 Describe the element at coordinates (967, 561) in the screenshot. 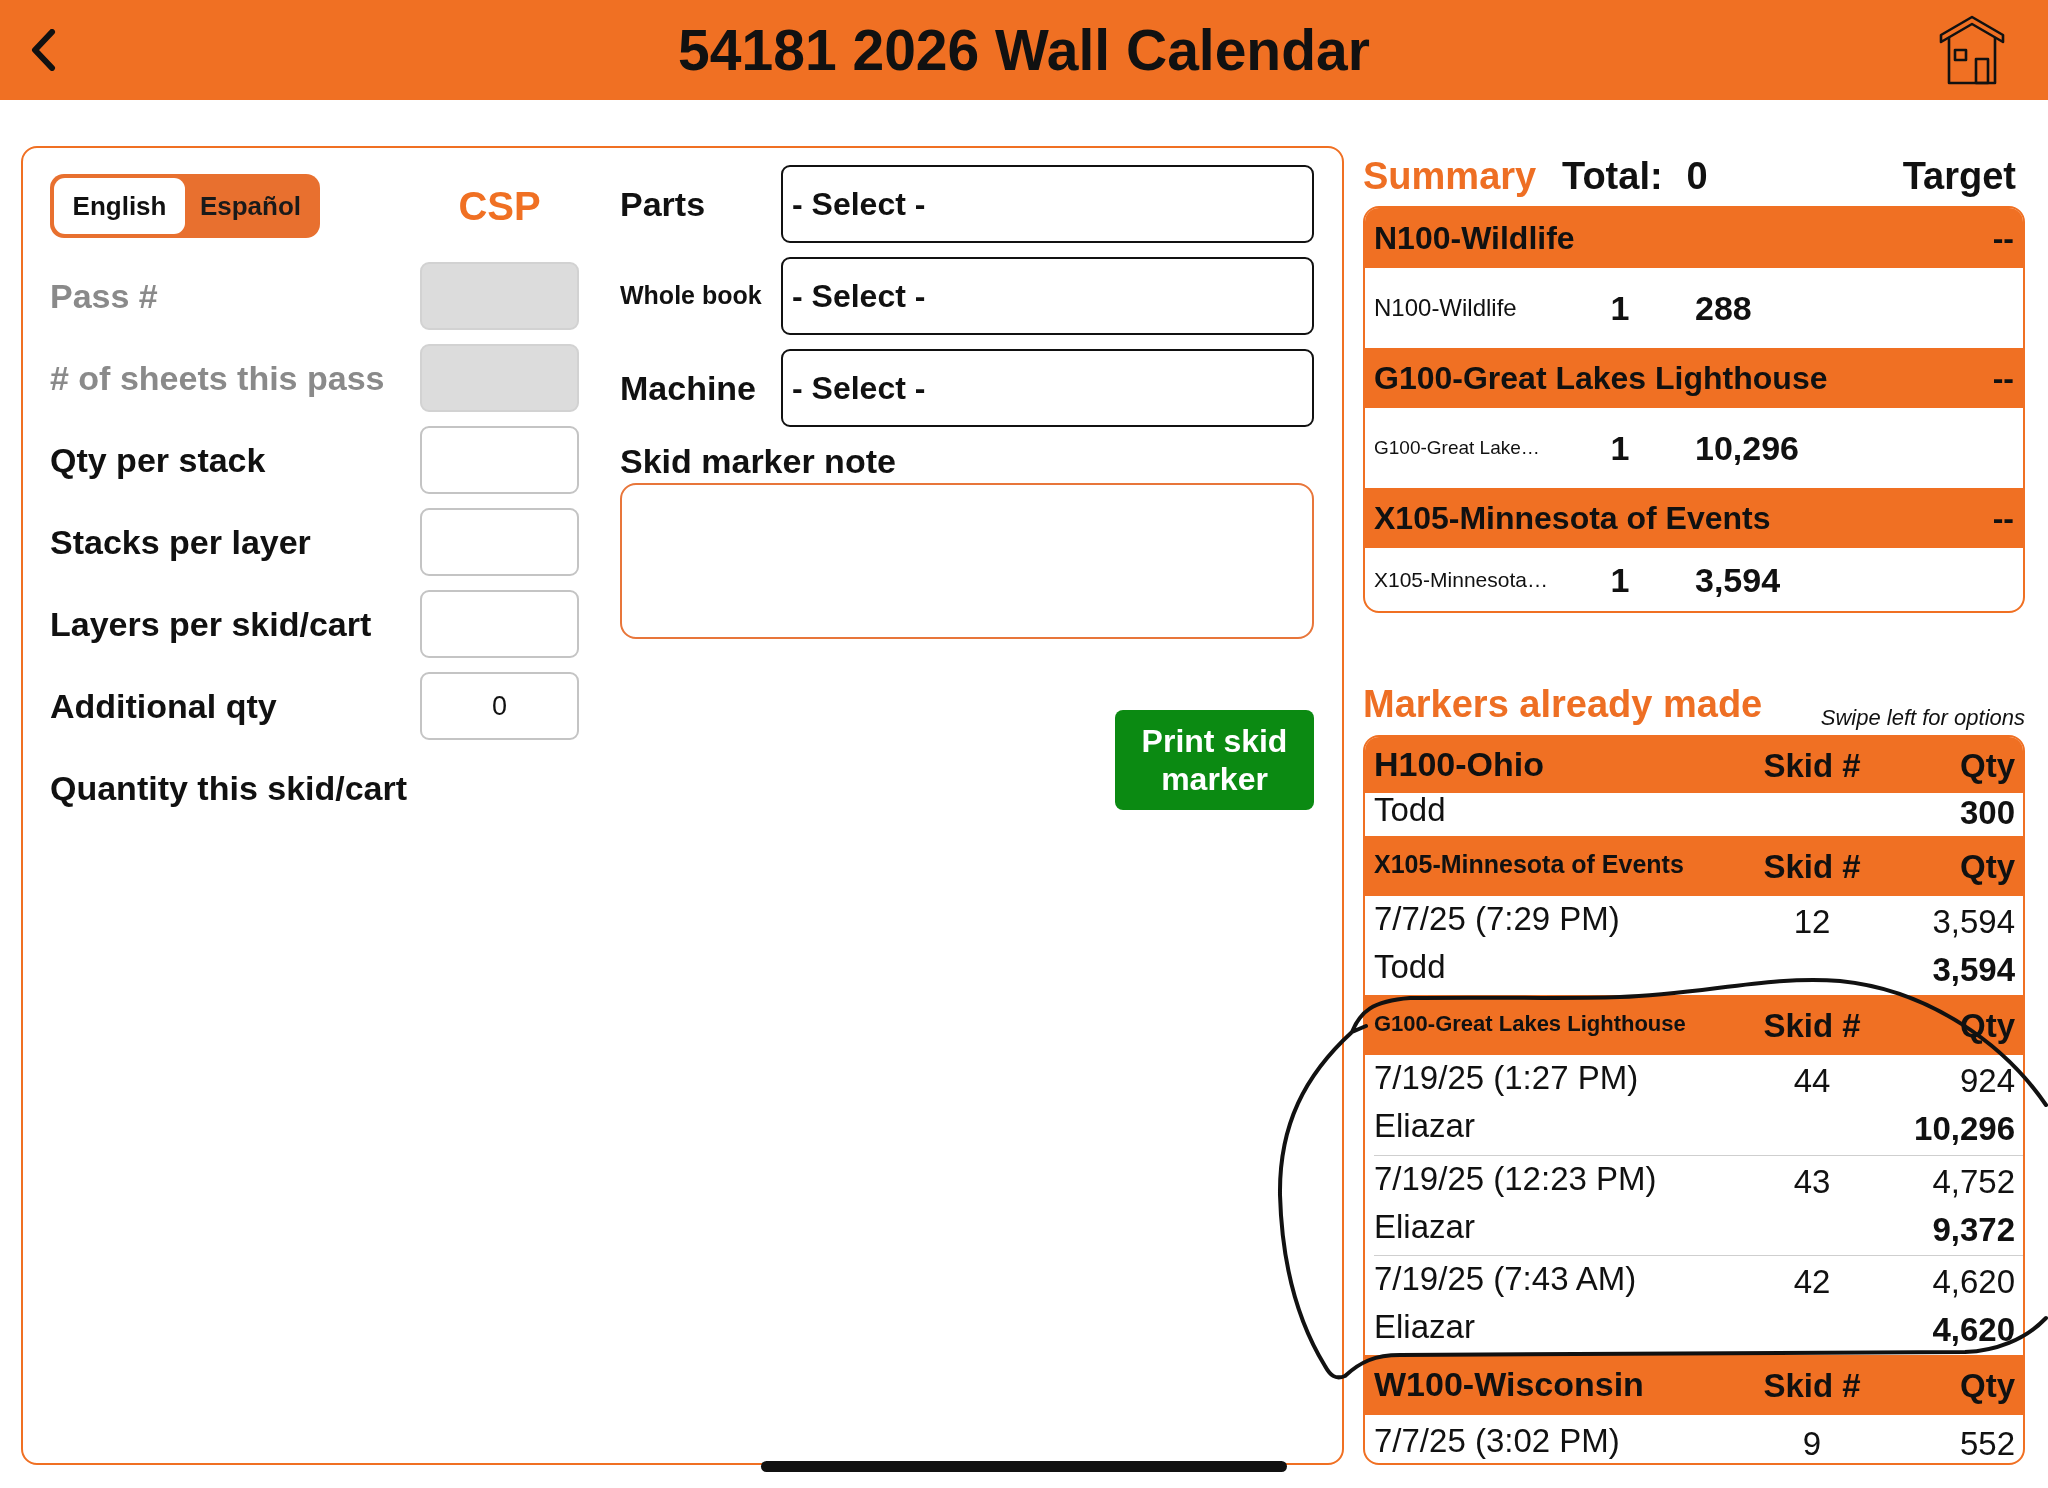

I see `note-text-area` at that location.